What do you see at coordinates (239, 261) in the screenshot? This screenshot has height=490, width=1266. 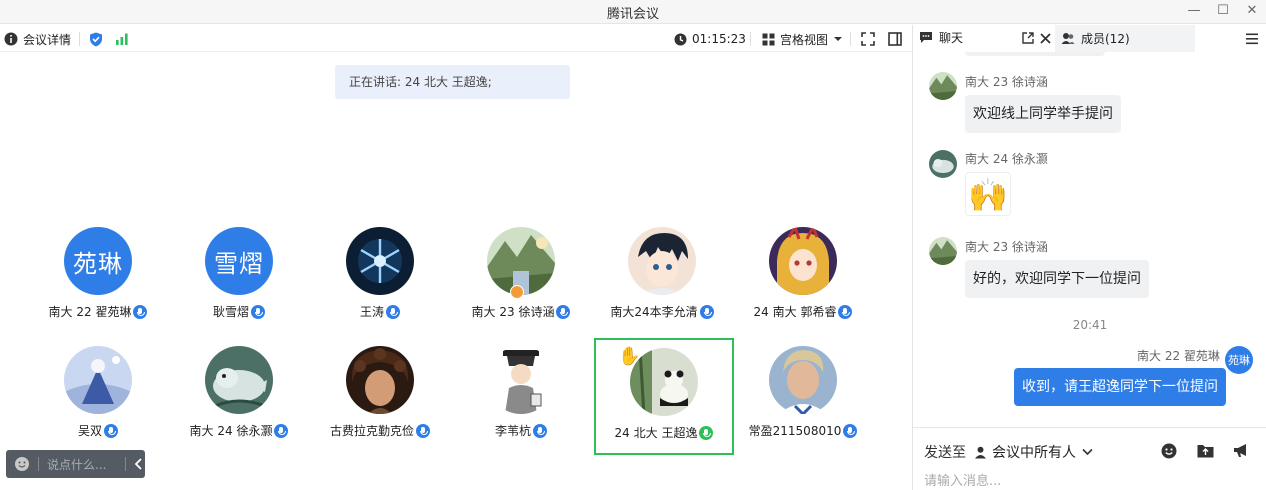 I see `avatar: 雪熠` at bounding box center [239, 261].